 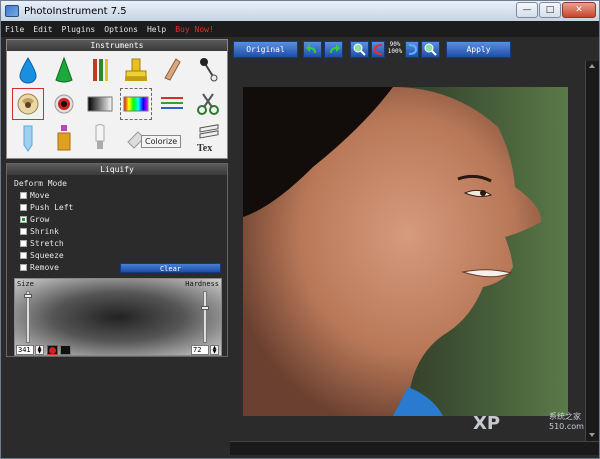 I want to click on mode-squeeze: Squeeze, so click(x=42, y=255).